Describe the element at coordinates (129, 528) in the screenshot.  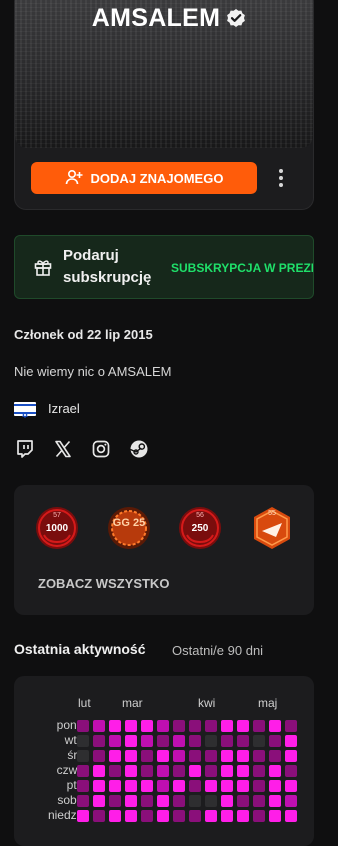
I see `badge-gg: GG 25` at that location.